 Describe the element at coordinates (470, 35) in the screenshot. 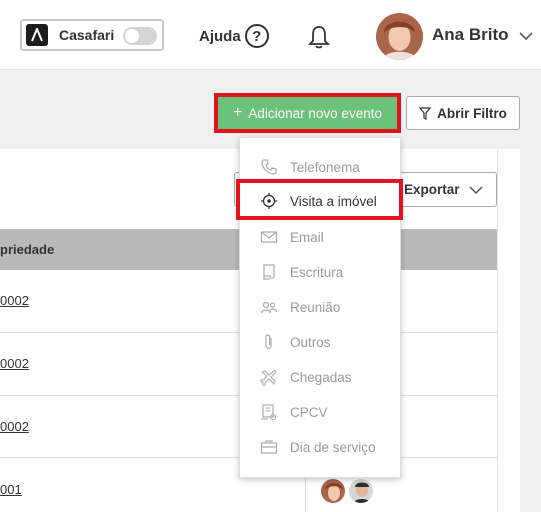

I see `user-name: Ana Brito` at that location.